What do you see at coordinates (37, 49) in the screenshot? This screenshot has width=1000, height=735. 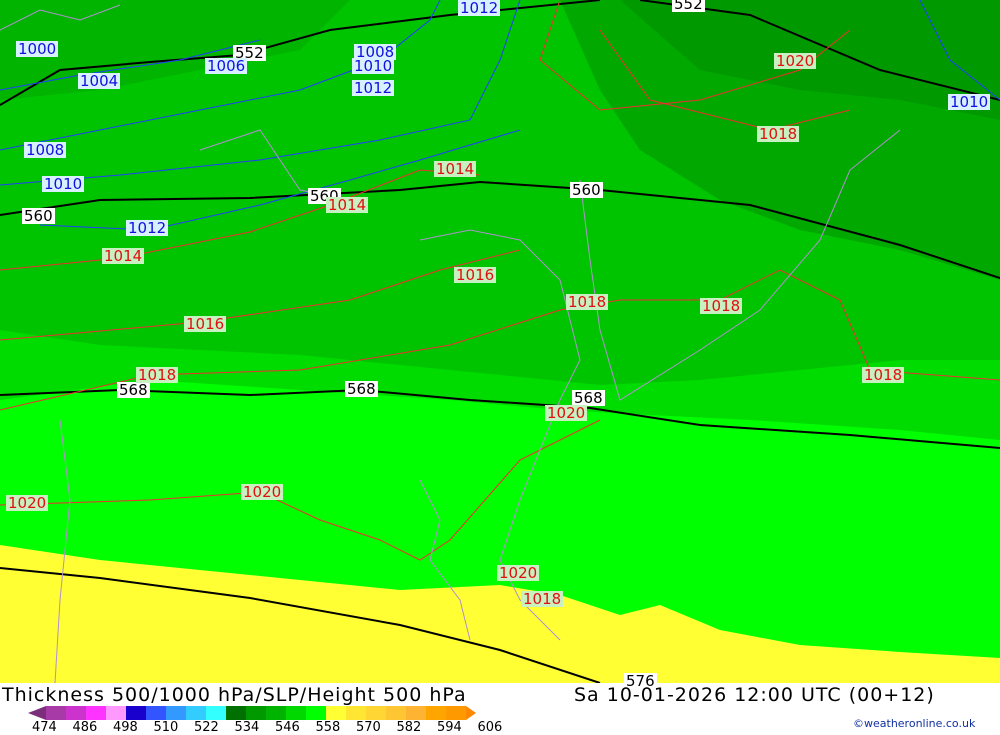 I see `isobar-label: 1000` at bounding box center [37, 49].